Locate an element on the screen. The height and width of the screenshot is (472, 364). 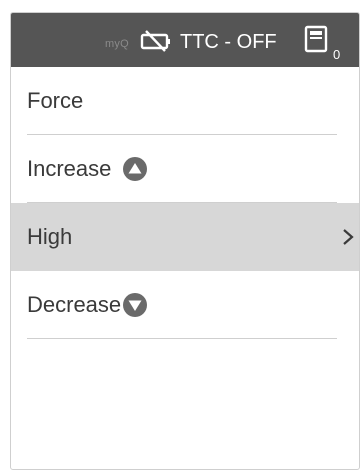
menu-item-increase: Increase is located at coordinates (185, 169).